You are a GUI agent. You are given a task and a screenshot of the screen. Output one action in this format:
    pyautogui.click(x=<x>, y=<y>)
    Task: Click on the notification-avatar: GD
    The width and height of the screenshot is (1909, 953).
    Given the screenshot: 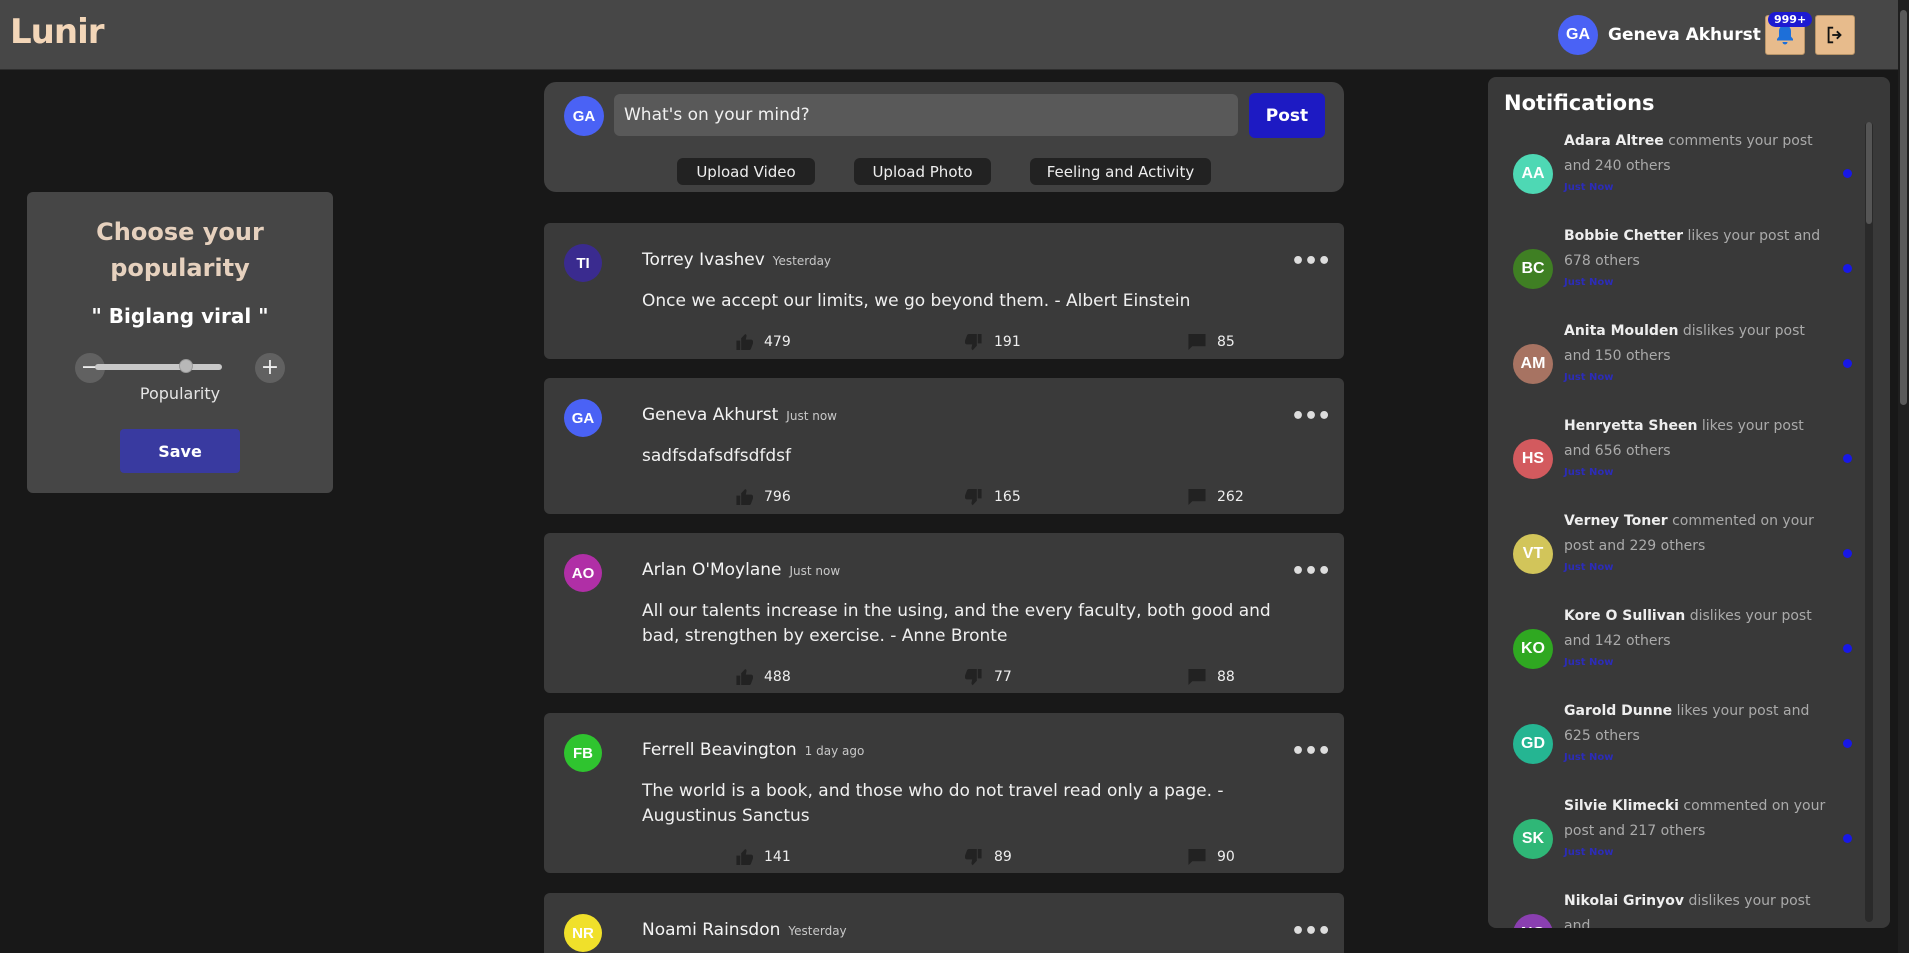 What is the action you would take?
    pyautogui.click(x=1533, y=744)
    